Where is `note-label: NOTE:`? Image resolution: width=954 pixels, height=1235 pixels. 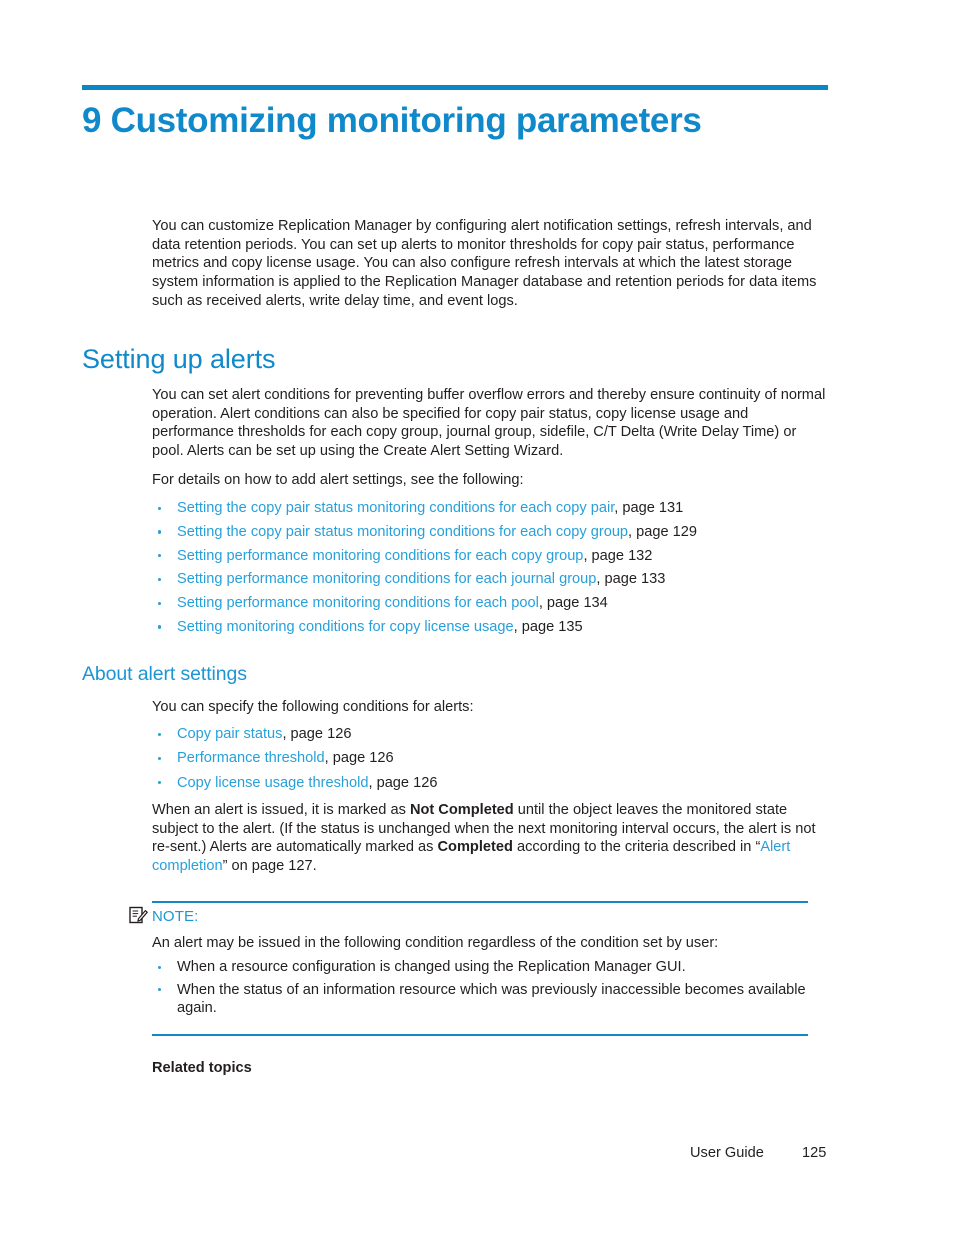 note-label: NOTE: is located at coordinates (175, 916).